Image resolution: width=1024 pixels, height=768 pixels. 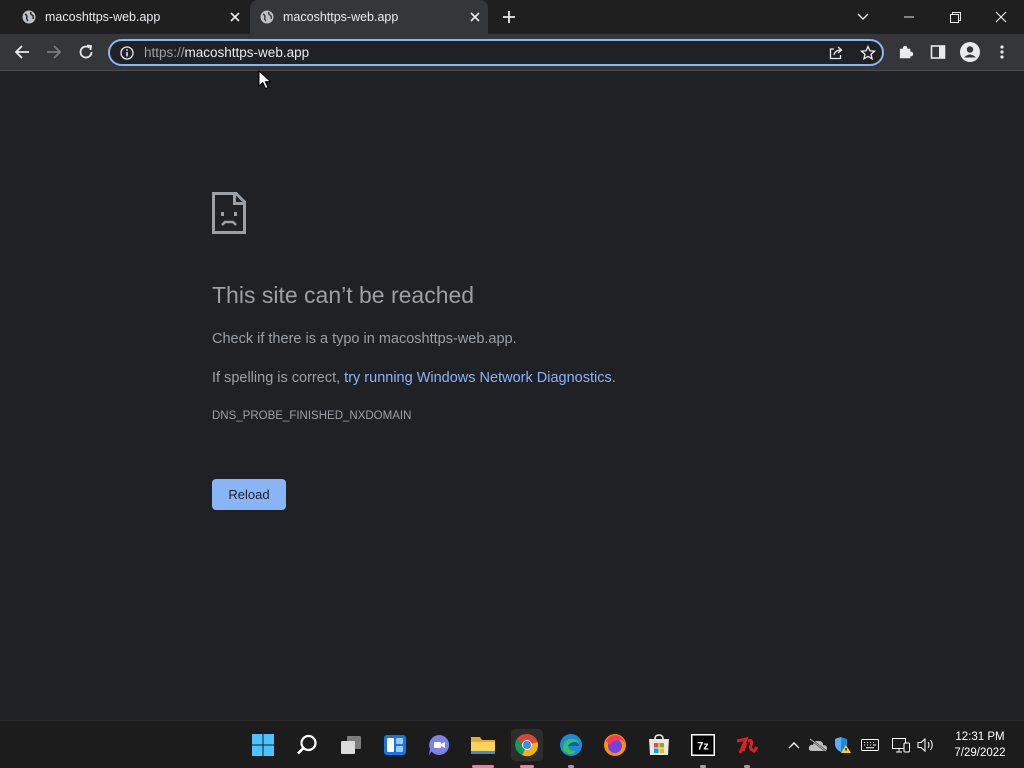 I want to click on address-bar: https://macoshttps-web.app, so click(x=496, y=52).